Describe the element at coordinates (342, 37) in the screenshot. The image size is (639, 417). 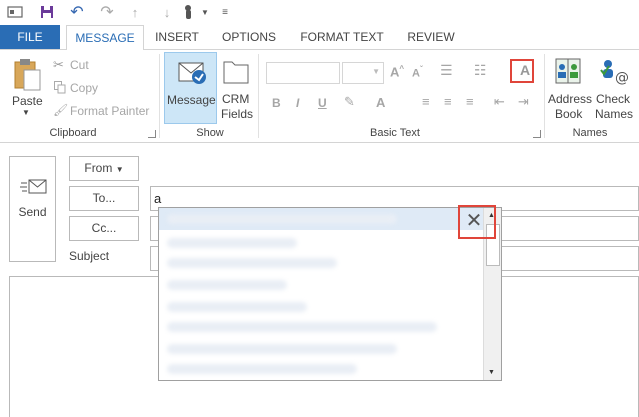
I see `tab-format-text: FORMAT TEXT` at that location.